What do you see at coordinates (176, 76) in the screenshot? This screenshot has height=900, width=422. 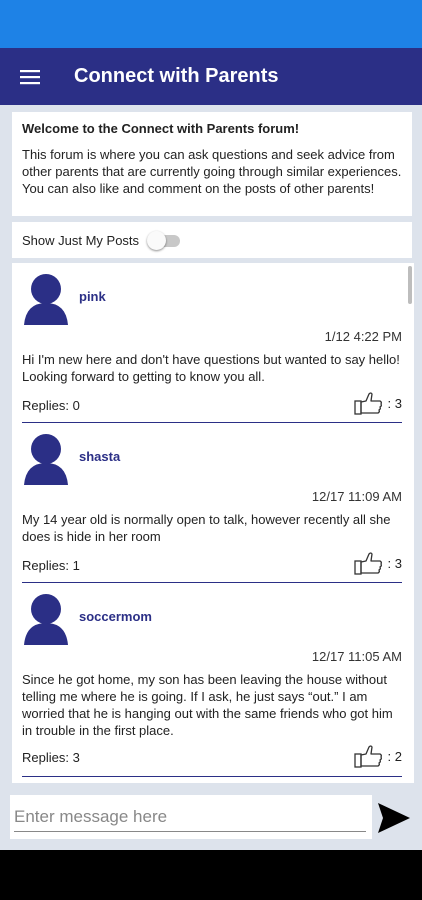 I see `page-title: Connect with Parents` at bounding box center [176, 76].